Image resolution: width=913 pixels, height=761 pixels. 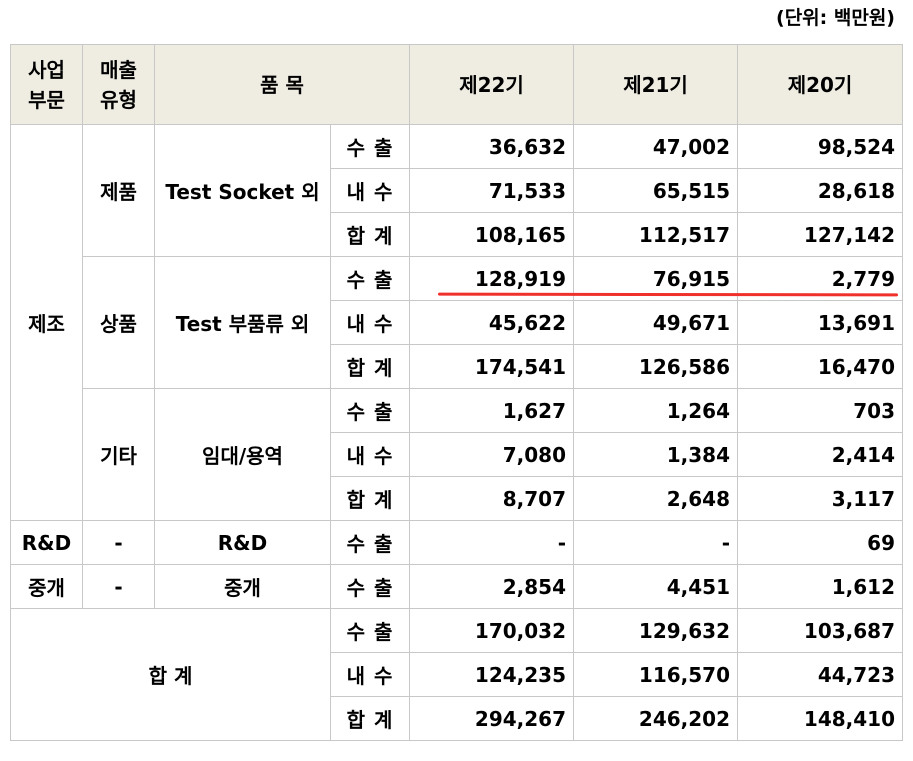 What do you see at coordinates (835, 18) in the screenshot?
I see `unit-note: (단위: 백만원)` at bounding box center [835, 18].